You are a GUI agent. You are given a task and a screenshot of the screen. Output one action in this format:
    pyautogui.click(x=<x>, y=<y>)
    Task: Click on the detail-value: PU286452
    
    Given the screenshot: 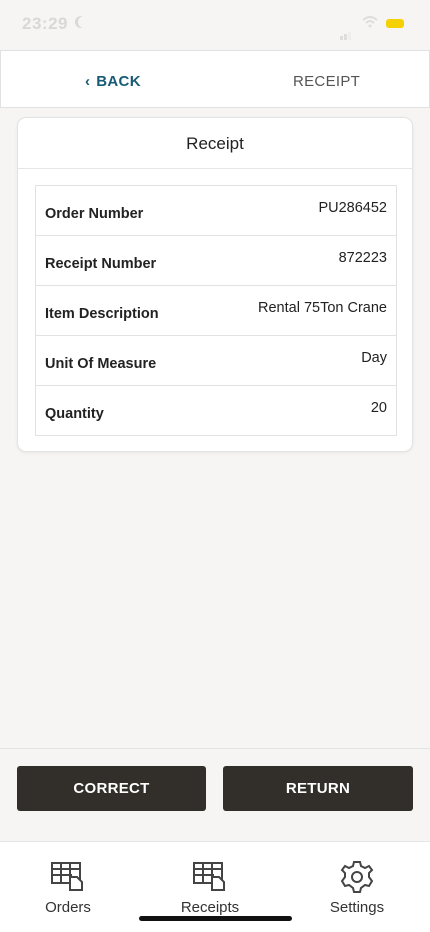 What is the action you would take?
    pyautogui.click(x=352, y=208)
    